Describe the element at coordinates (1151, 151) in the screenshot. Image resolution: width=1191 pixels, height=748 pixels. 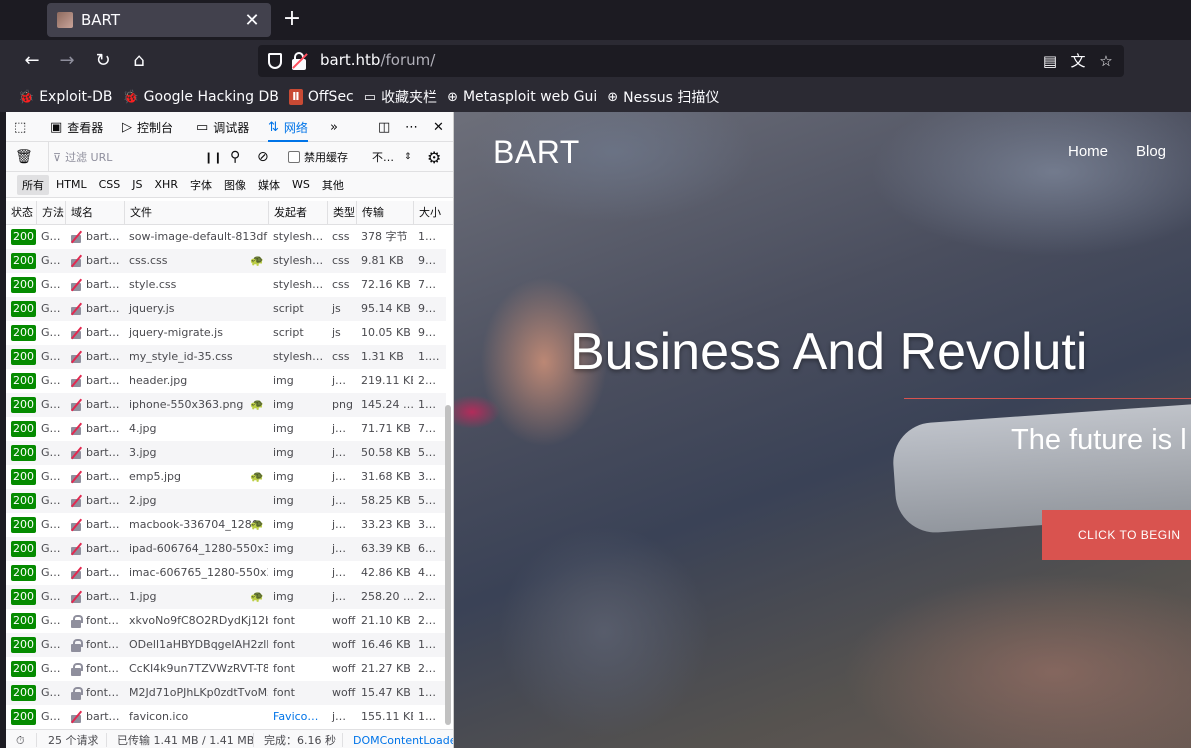
I see `nav-blog-link: Blog` at that location.